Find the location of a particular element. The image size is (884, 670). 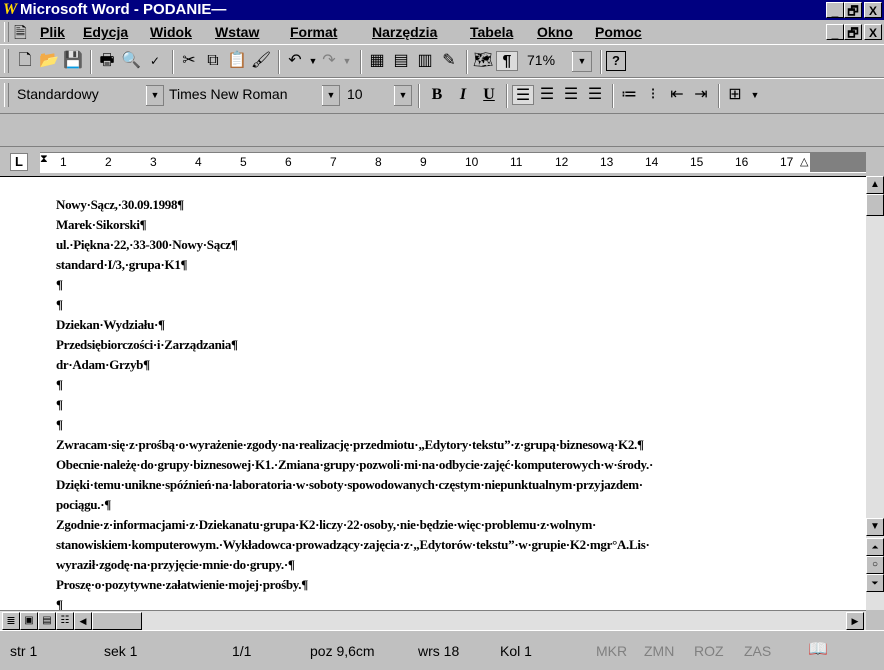

menu-plik: Plik is located at coordinates (52, 32).